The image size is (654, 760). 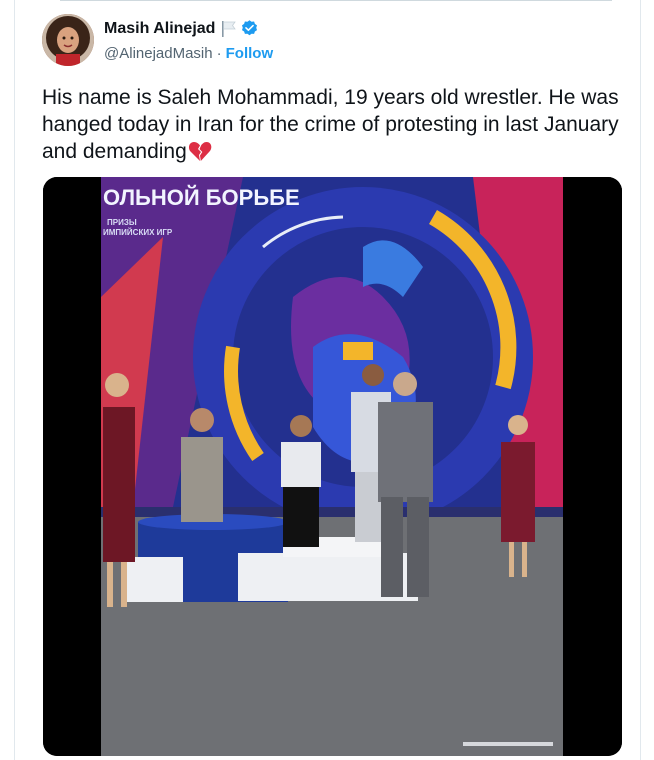 I want to click on banner-subtext-1: ПРИЗЫ, so click(x=122, y=222).